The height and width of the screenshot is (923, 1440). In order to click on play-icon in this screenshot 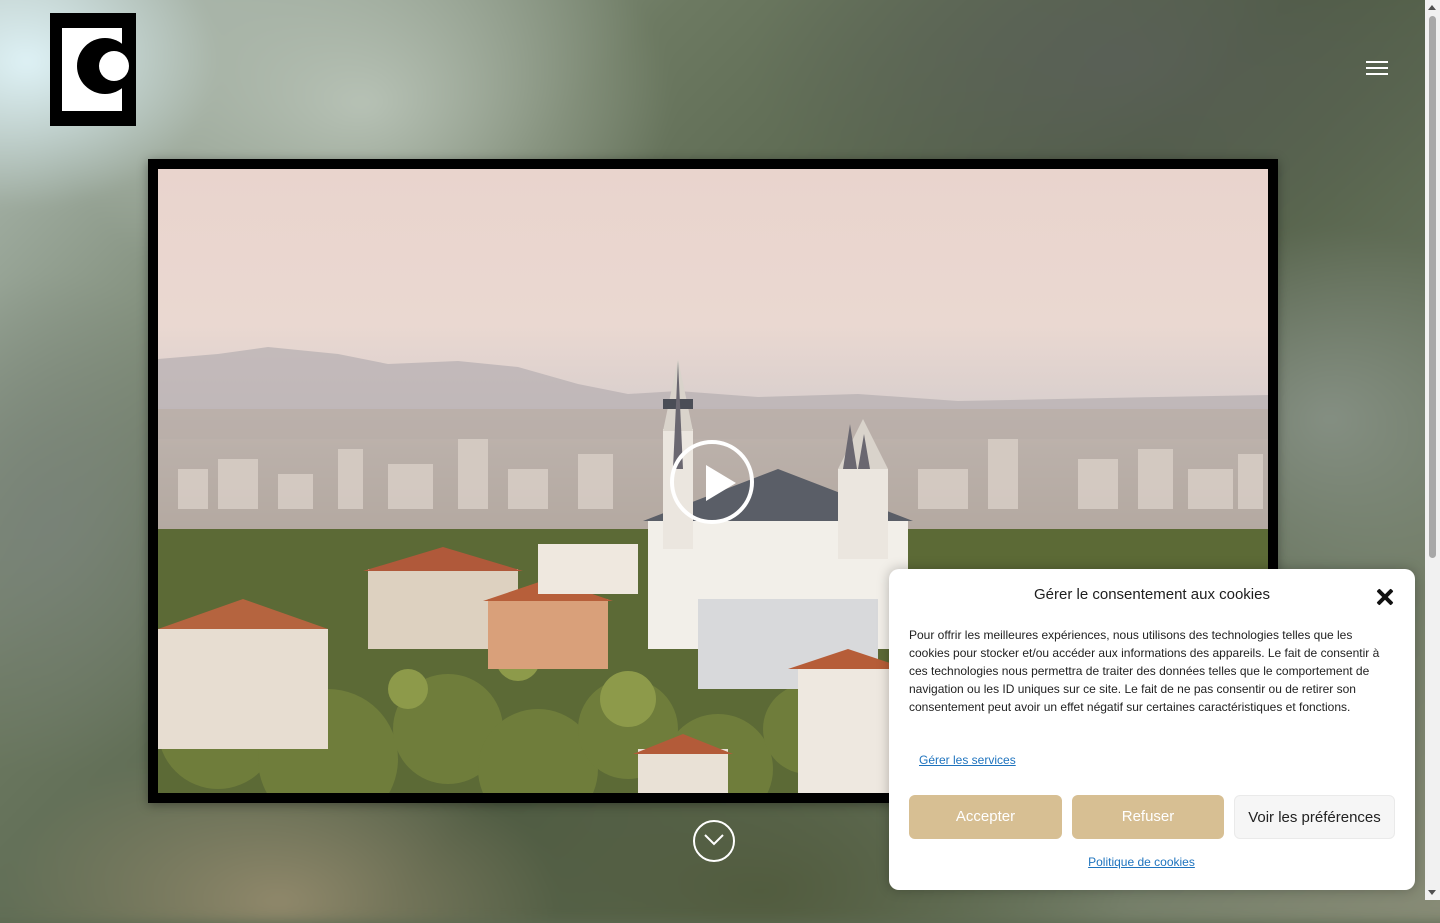, I will do `click(712, 482)`.